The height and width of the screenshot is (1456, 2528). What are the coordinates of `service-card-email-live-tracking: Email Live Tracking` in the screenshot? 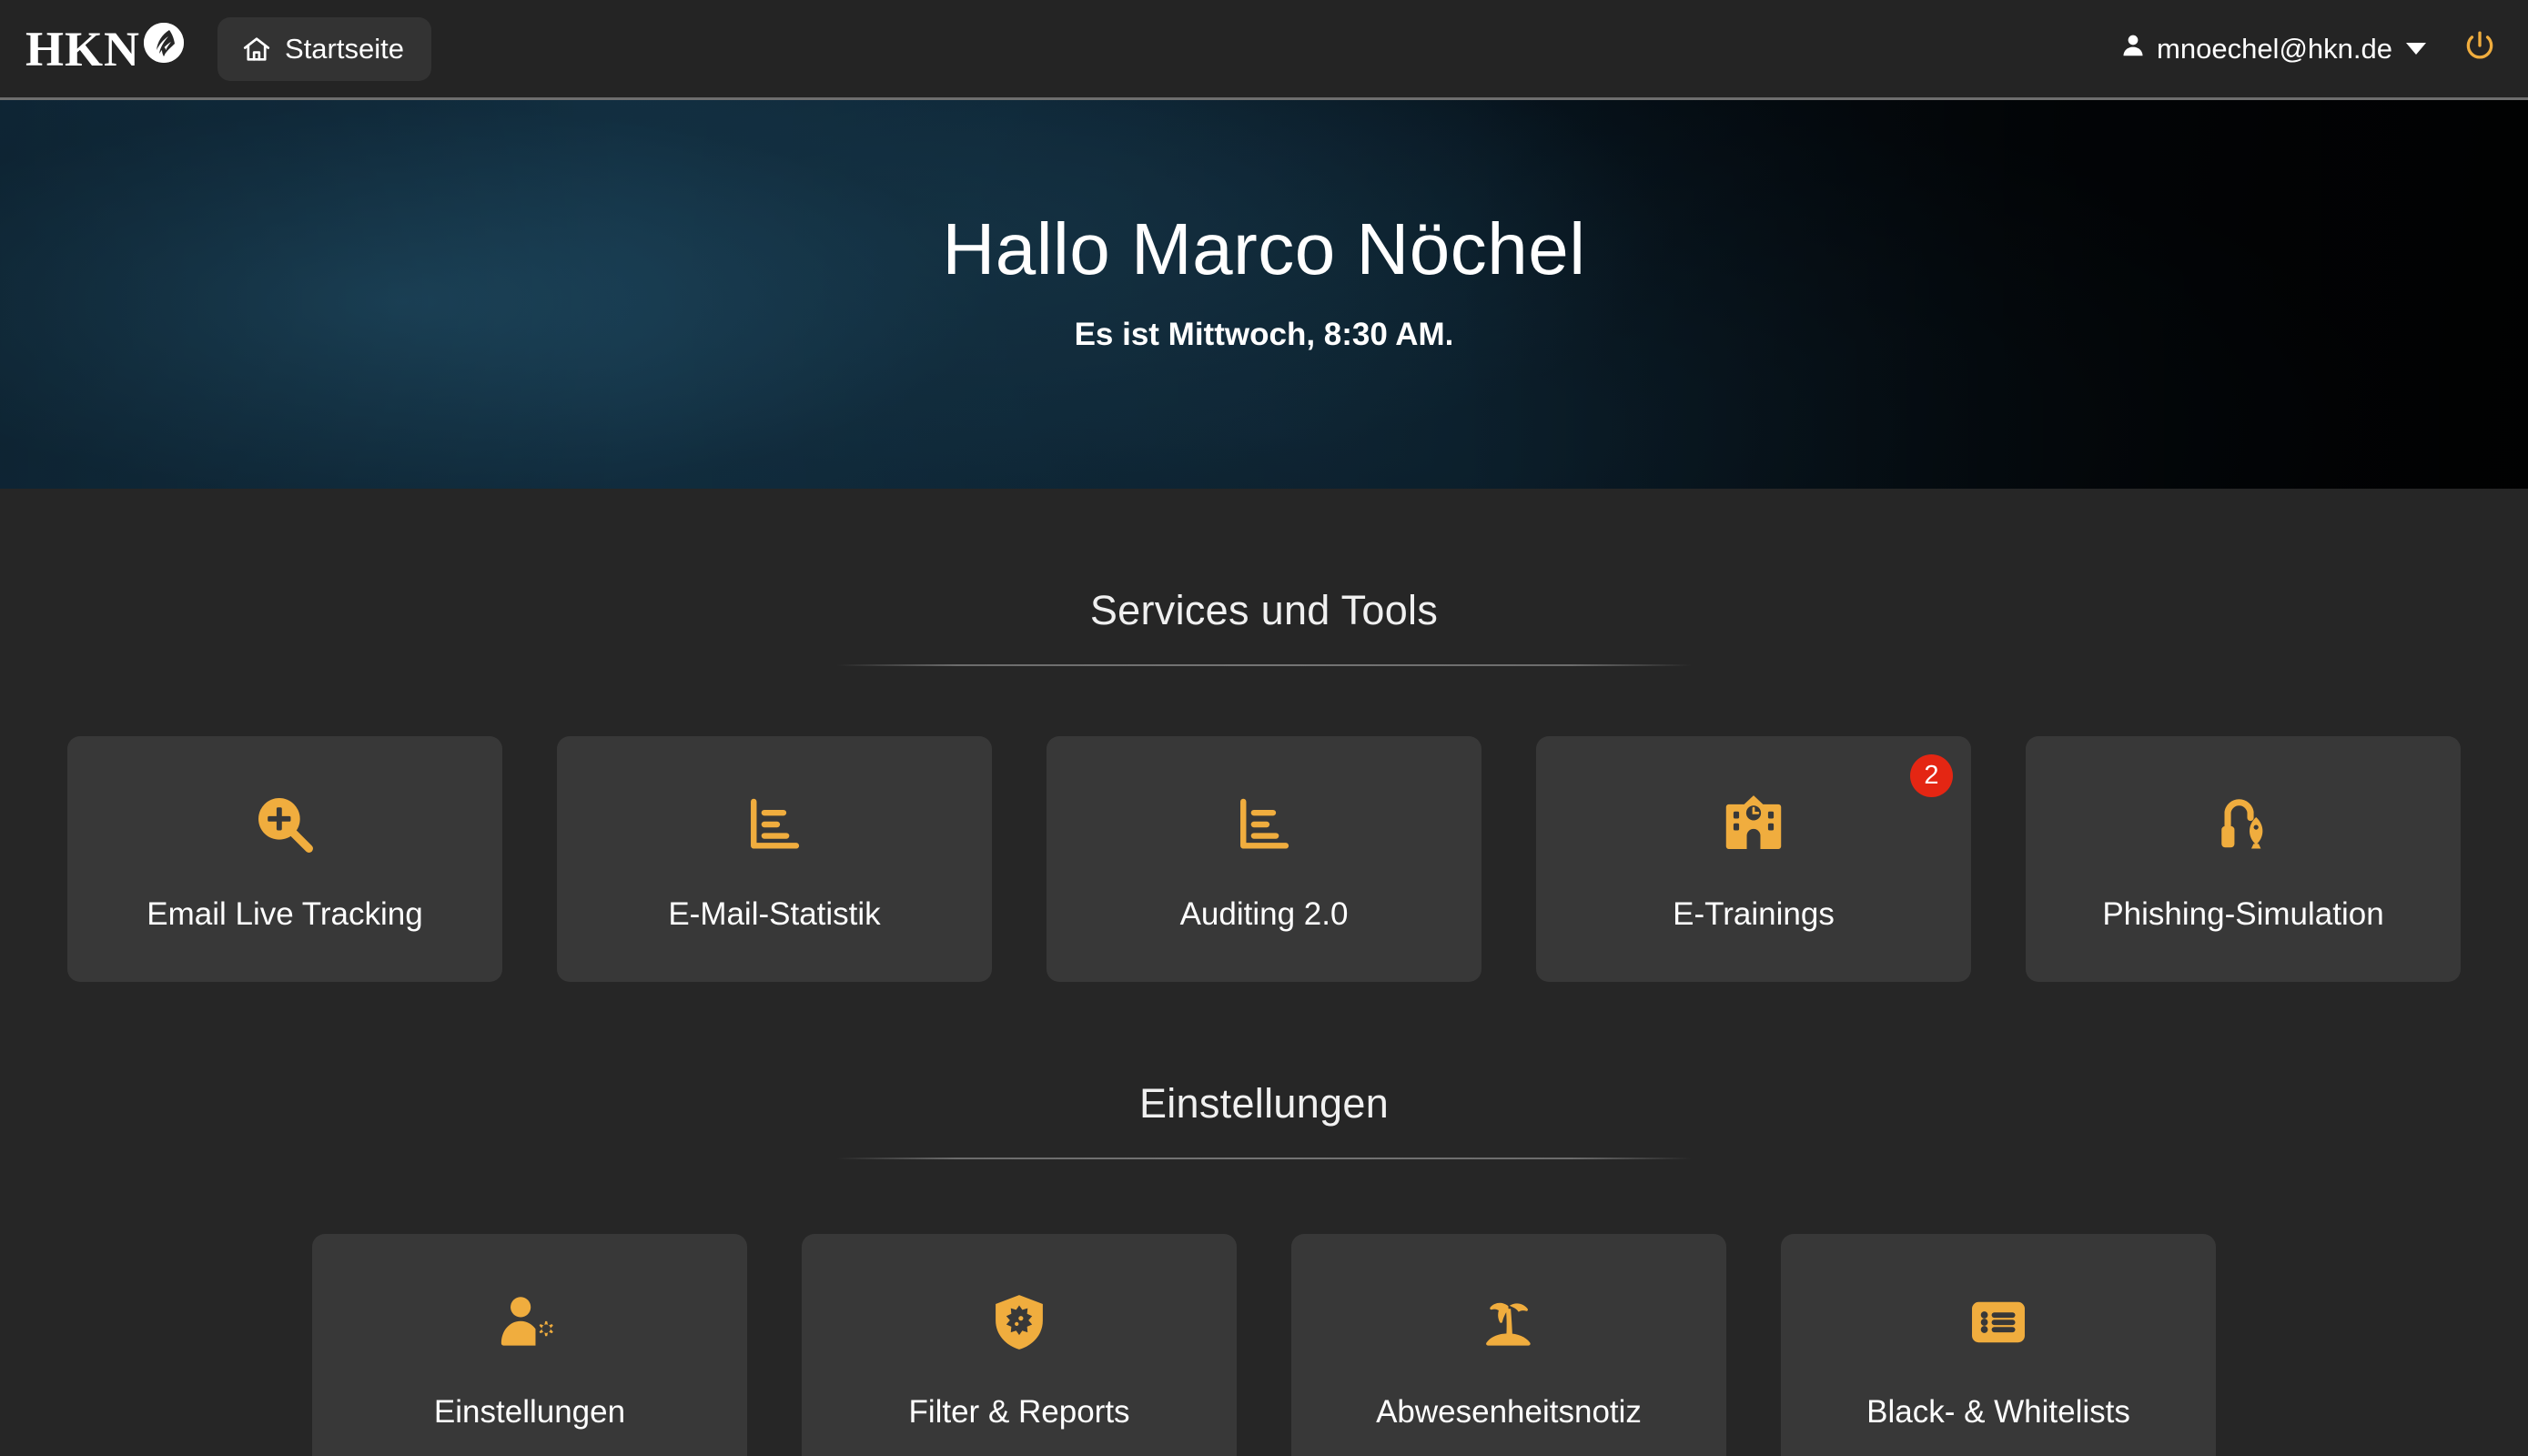 It's located at (284, 859).